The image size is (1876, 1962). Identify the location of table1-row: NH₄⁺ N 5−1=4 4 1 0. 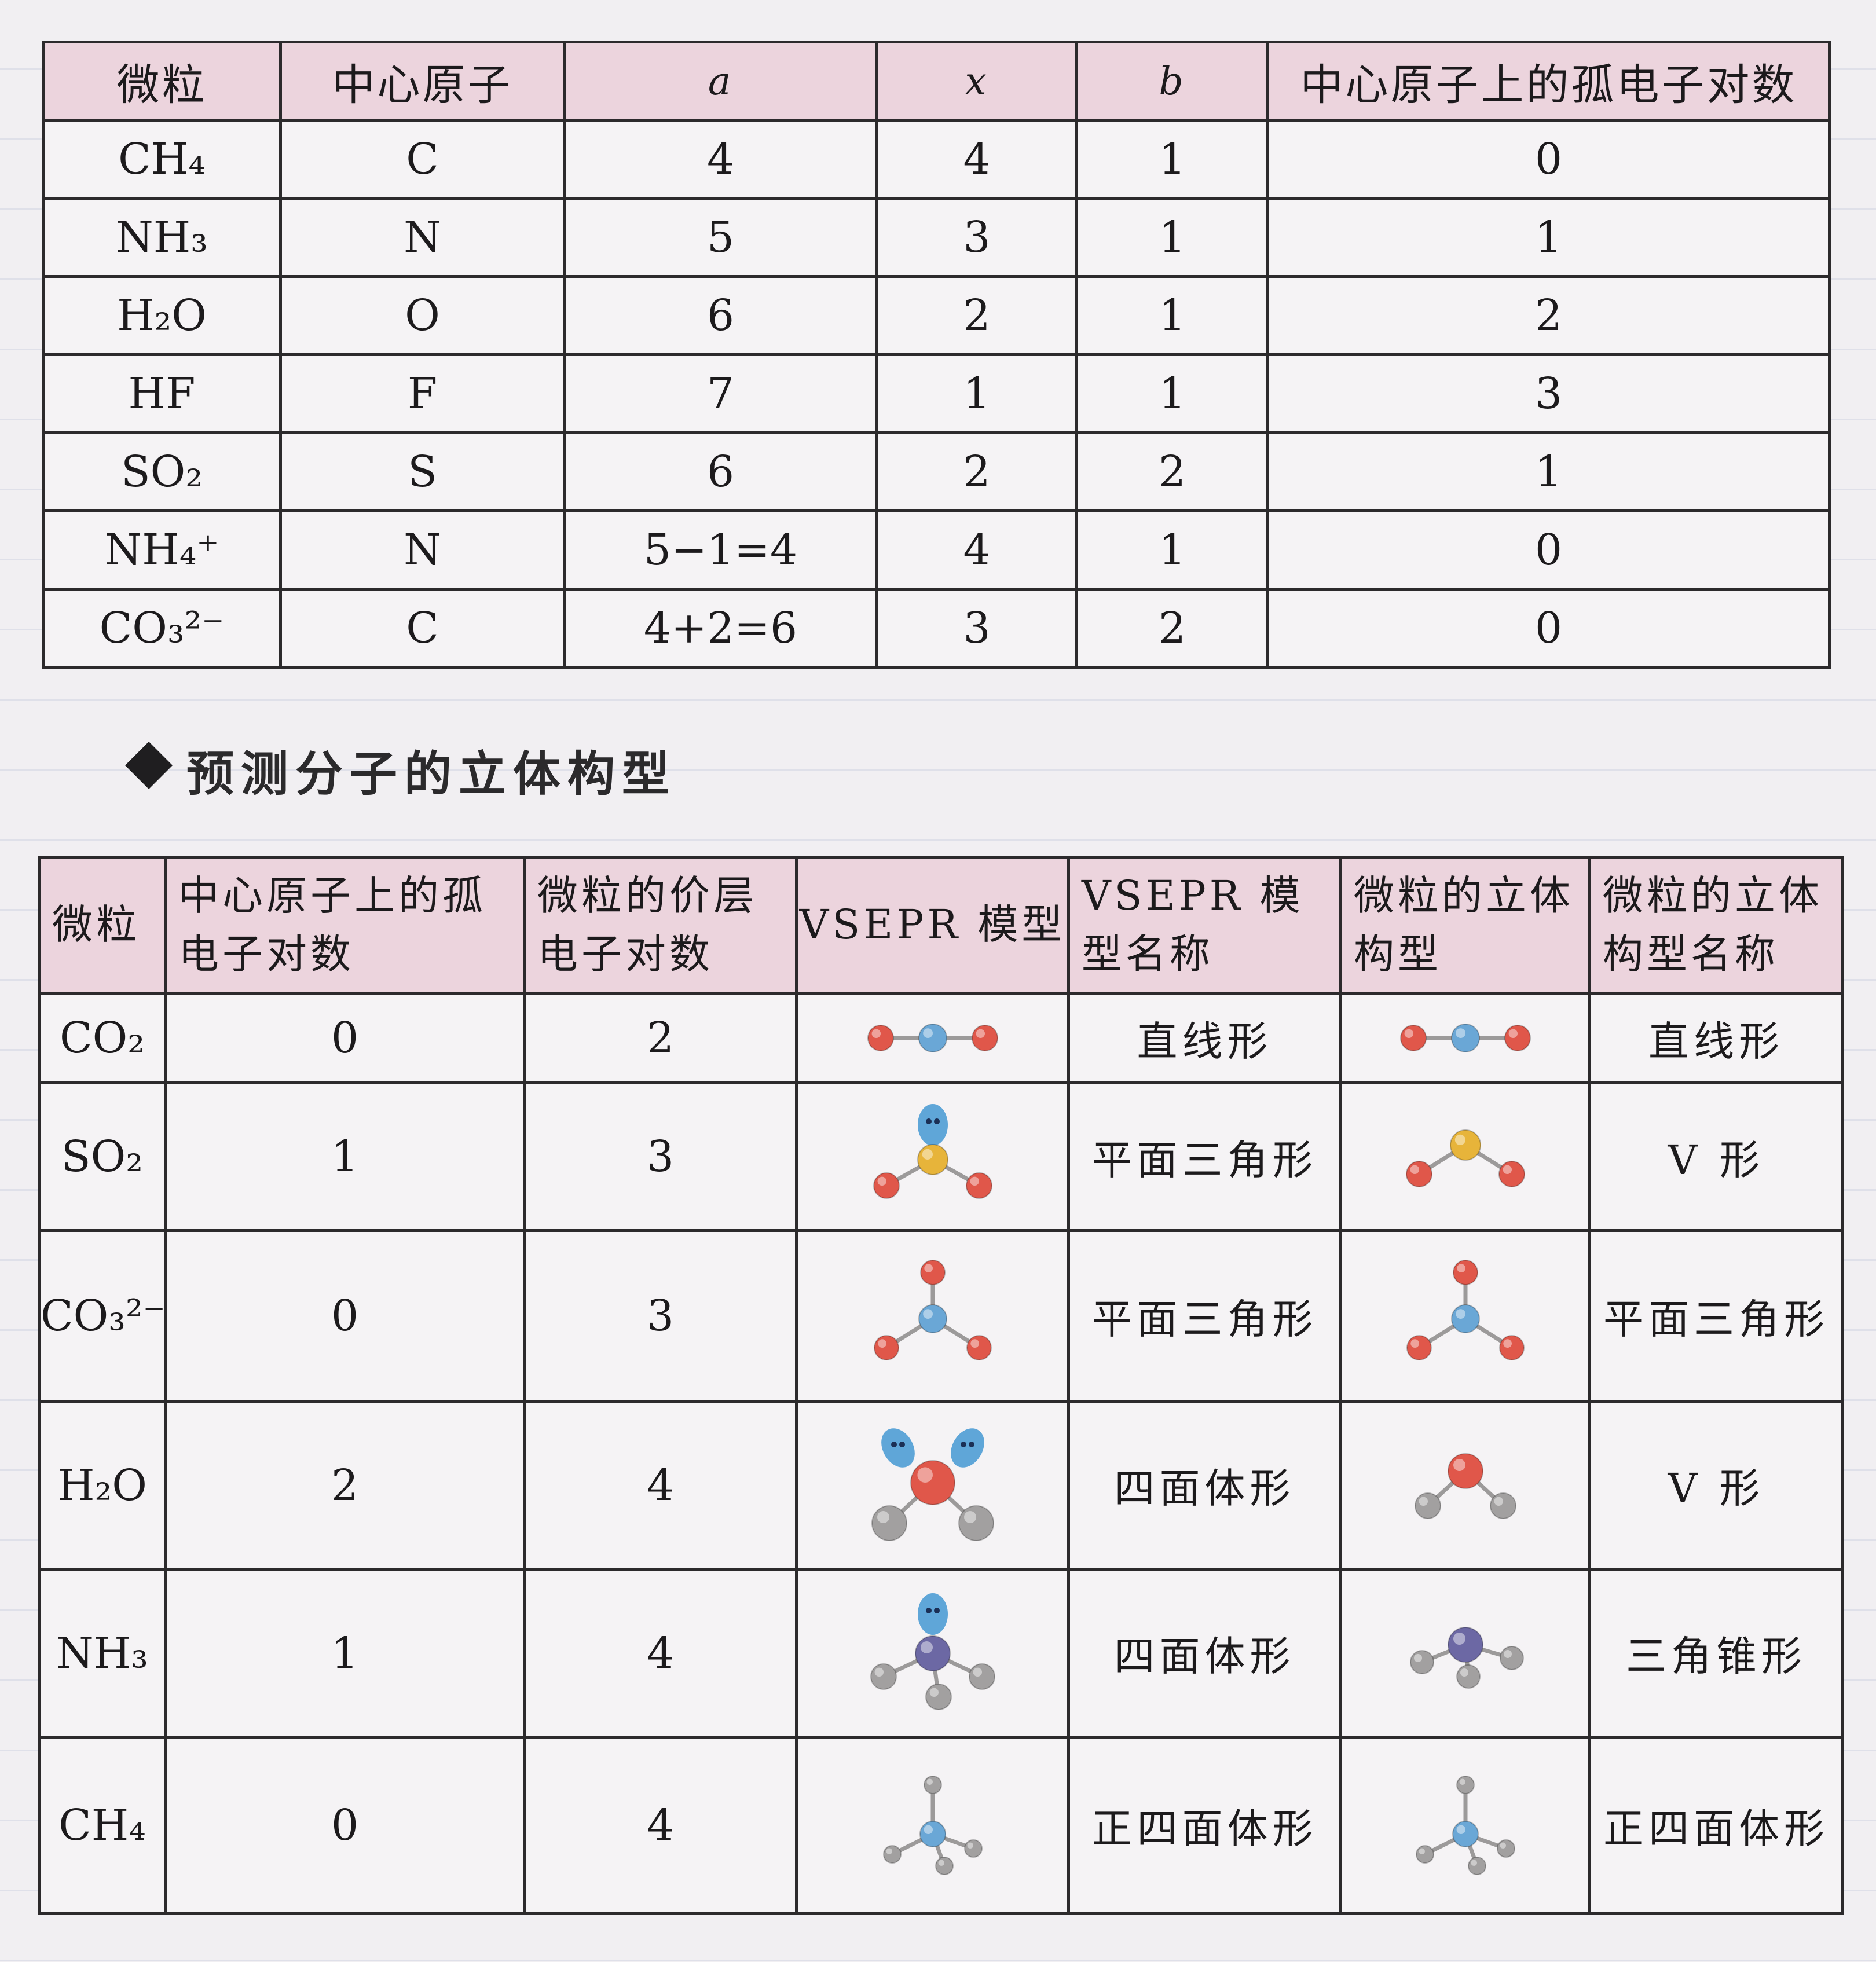
(936, 550).